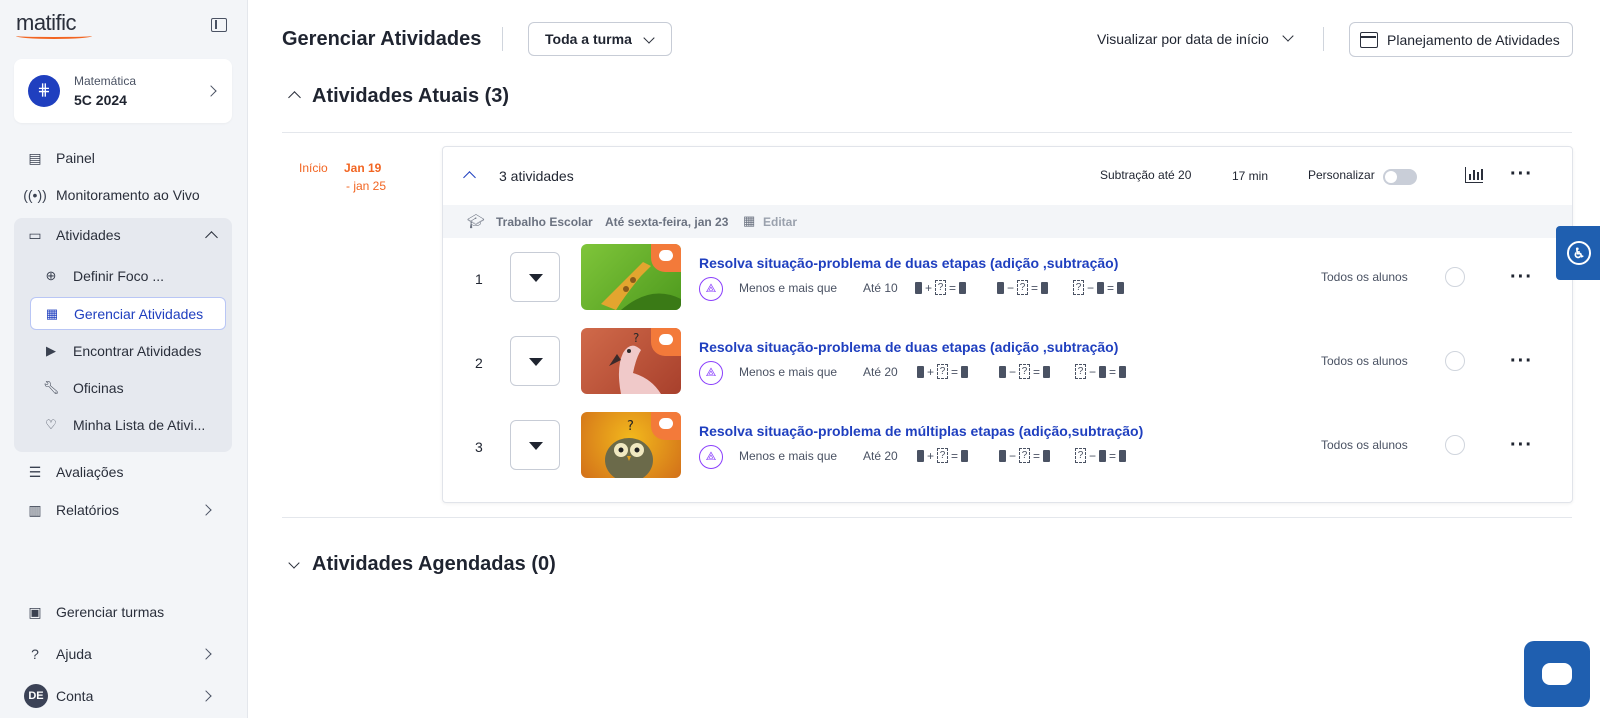 The width and height of the screenshot is (1600, 718). What do you see at coordinates (128, 313) in the screenshot?
I see `sidebar-item-manage-activities: ▦ Gerenciar Atividades` at bounding box center [128, 313].